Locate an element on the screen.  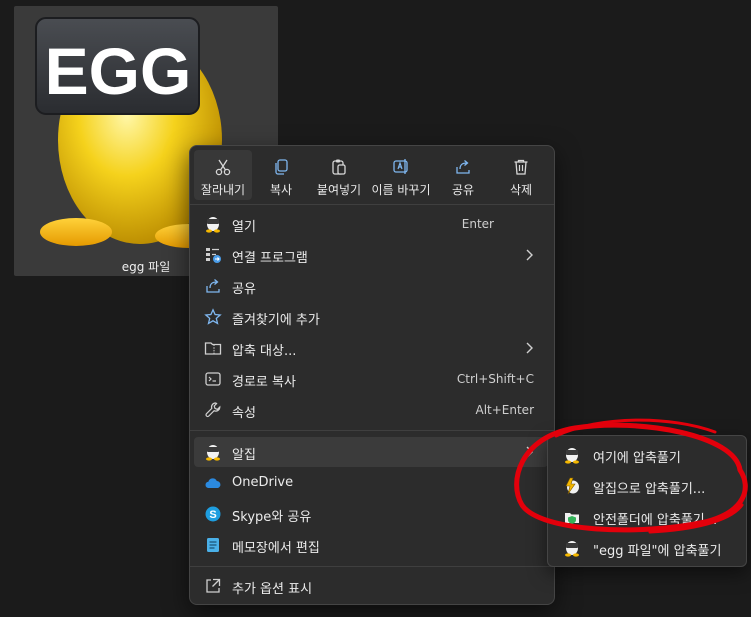
trash-icon is located at coordinates (521, 167).